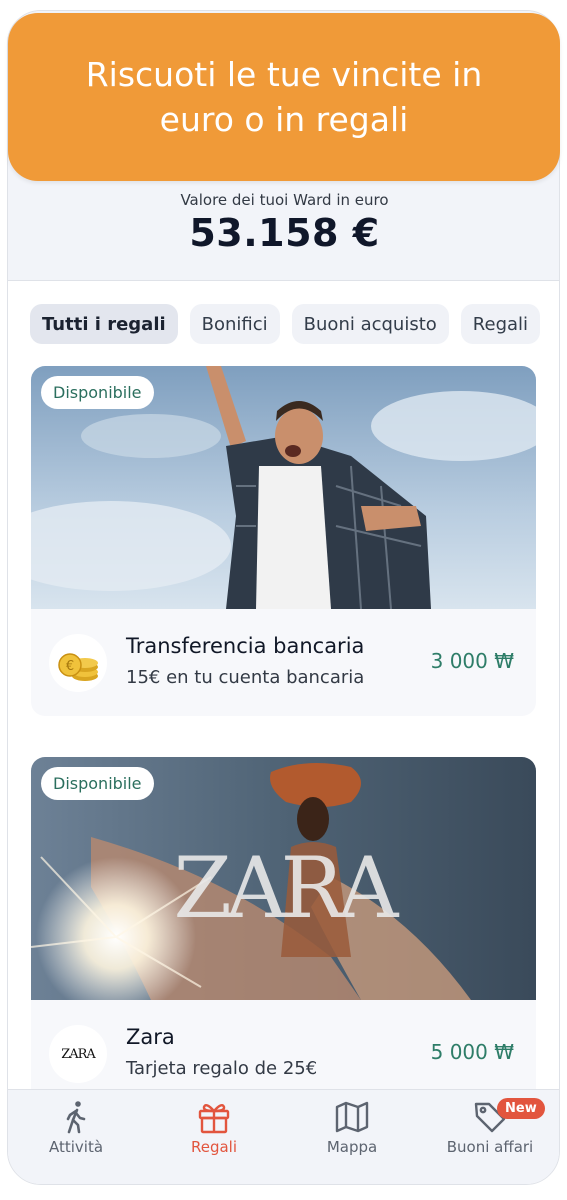 The image size is (567, 1200). I want to click on tab-label: Mappa, so click(352, 1147).